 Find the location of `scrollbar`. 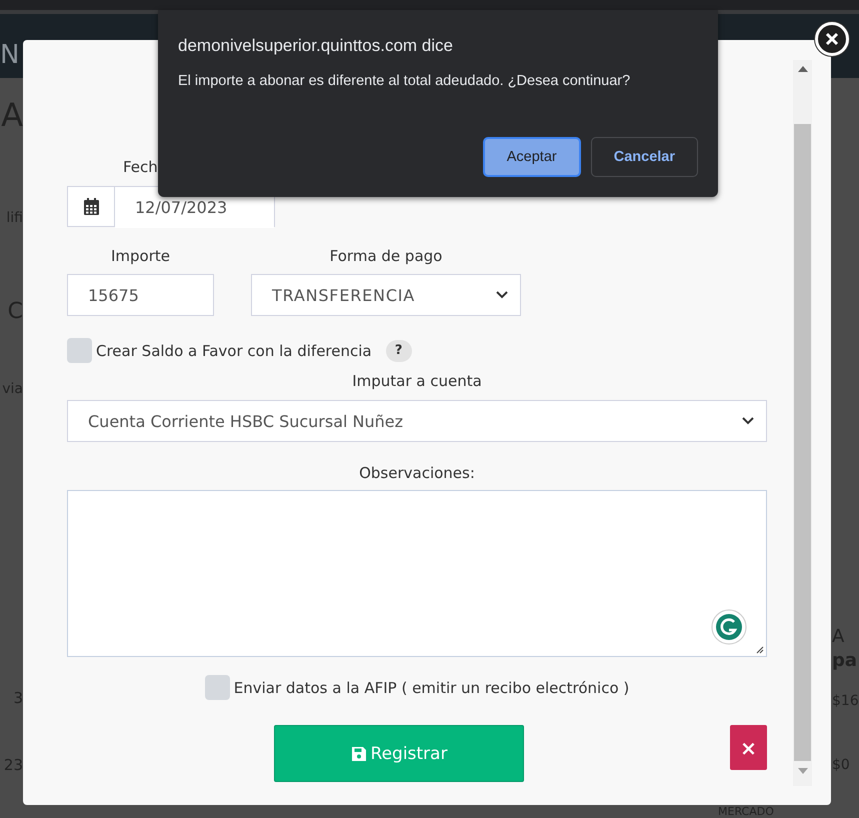

scrollbar is located at coordinates (802, 423).